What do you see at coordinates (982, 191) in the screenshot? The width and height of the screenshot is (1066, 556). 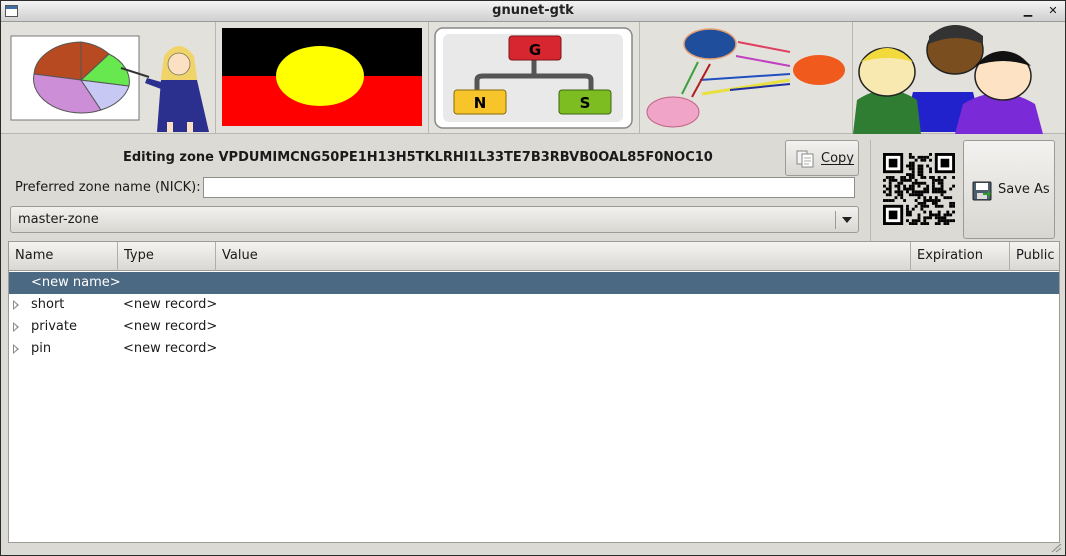 I see `save-icon` at bounding box center [982, 191].